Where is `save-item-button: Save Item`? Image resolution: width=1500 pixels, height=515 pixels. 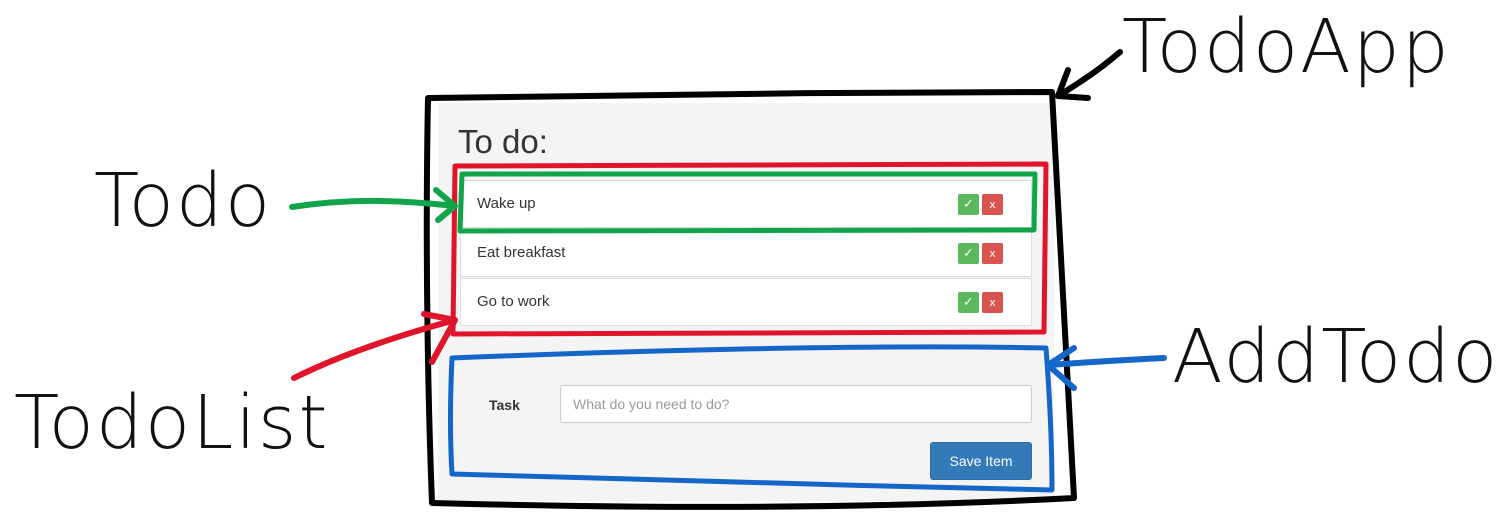 save-item-button: Save Item is located at coordinates (981, 461).